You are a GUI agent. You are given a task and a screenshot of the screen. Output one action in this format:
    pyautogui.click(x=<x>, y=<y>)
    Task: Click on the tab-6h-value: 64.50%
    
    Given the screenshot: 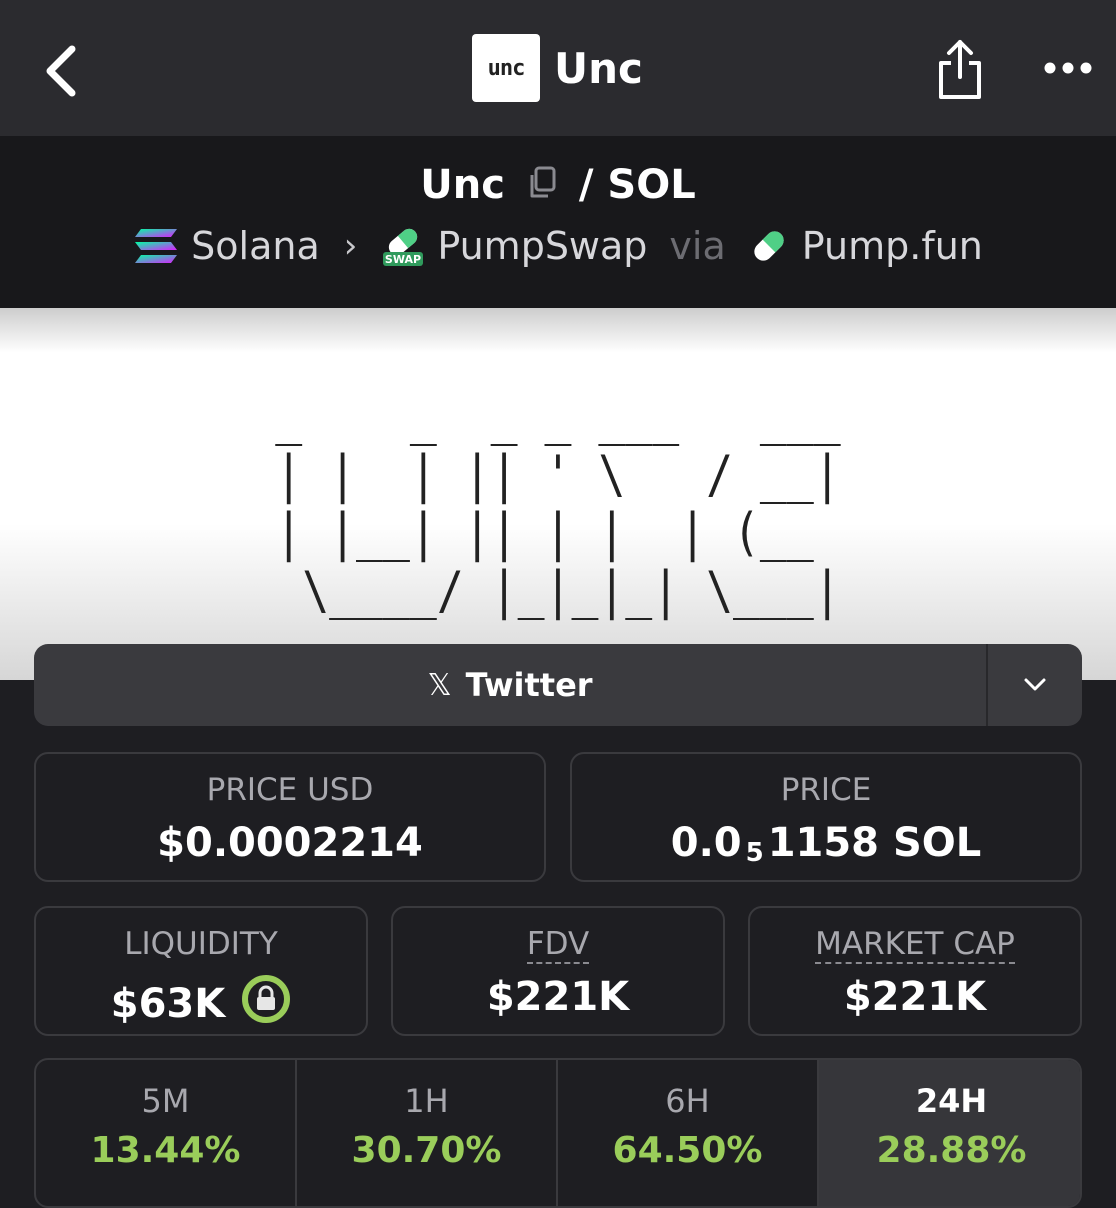 What is the action you would take?
    pyautogui.click(x=687, y=1150)
    